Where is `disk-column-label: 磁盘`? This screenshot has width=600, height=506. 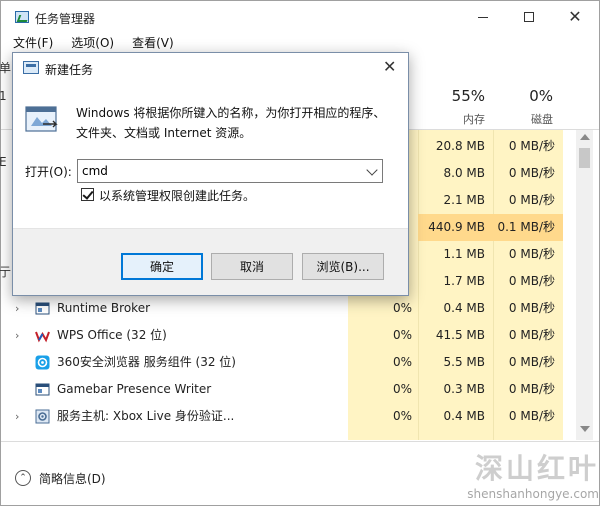 disk-column-label: 磁盘 is located at coordinates (542, 119).